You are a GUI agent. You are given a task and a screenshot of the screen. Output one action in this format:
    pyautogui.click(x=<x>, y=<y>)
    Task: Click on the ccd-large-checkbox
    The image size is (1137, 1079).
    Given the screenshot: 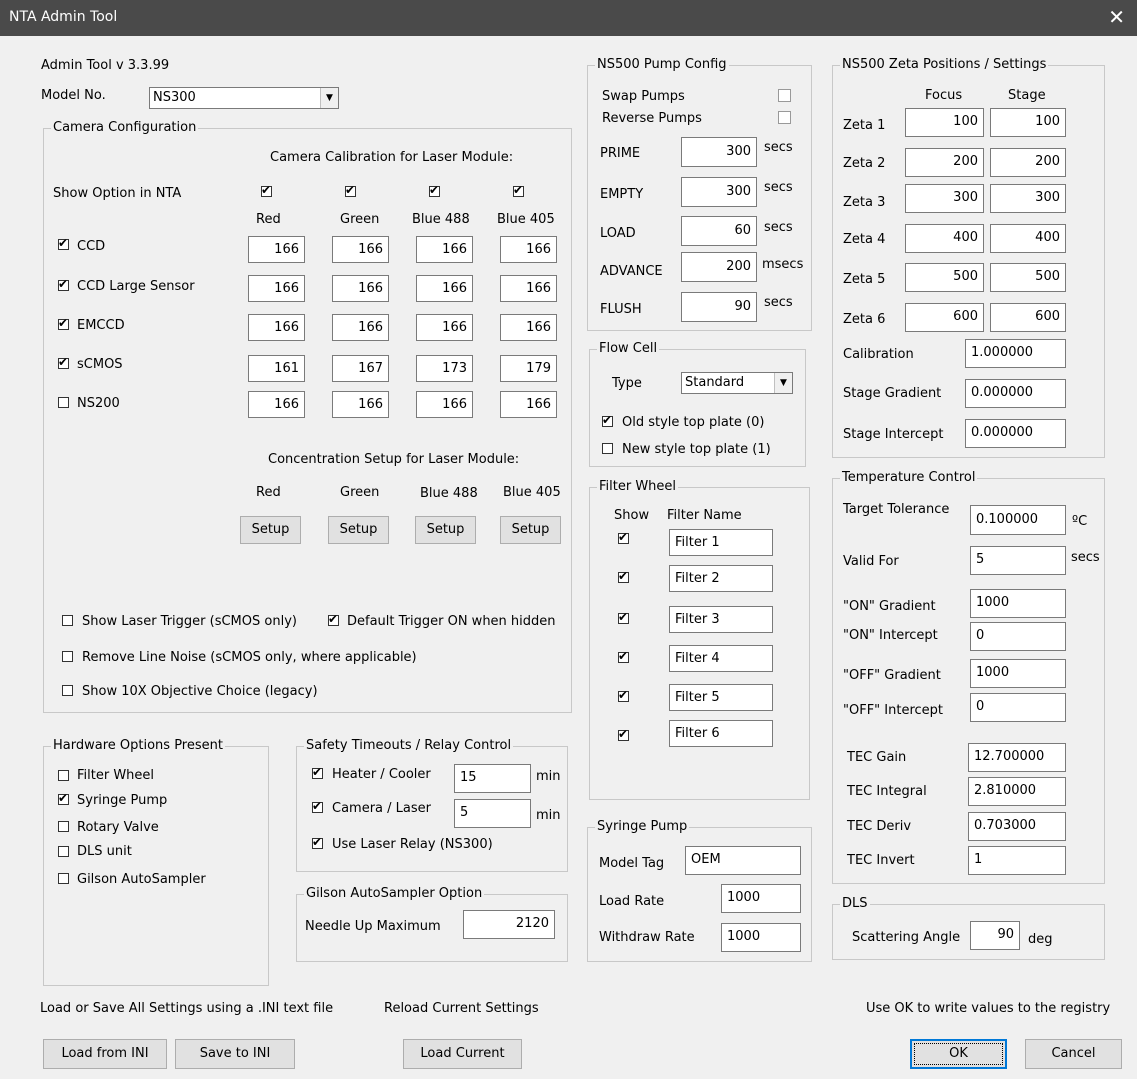 What is the action you would take?
    pyautogui.click(x=63, y=284)
    